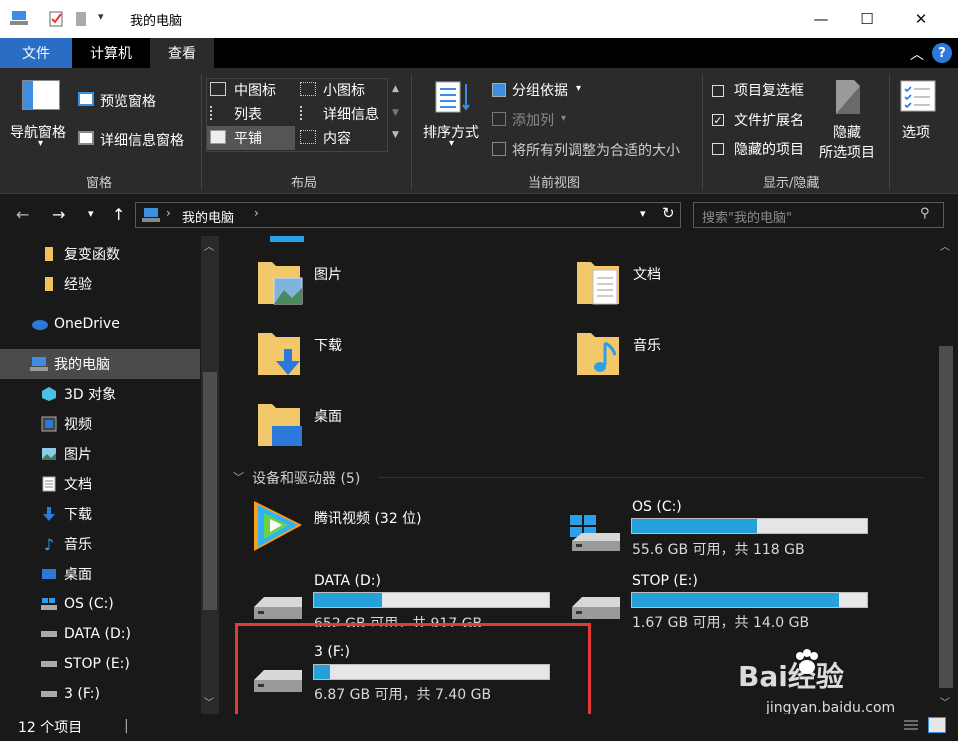  Describe the element at coordinates (921, 19) in the screenshot. I see `close-button: ✕` at that location.